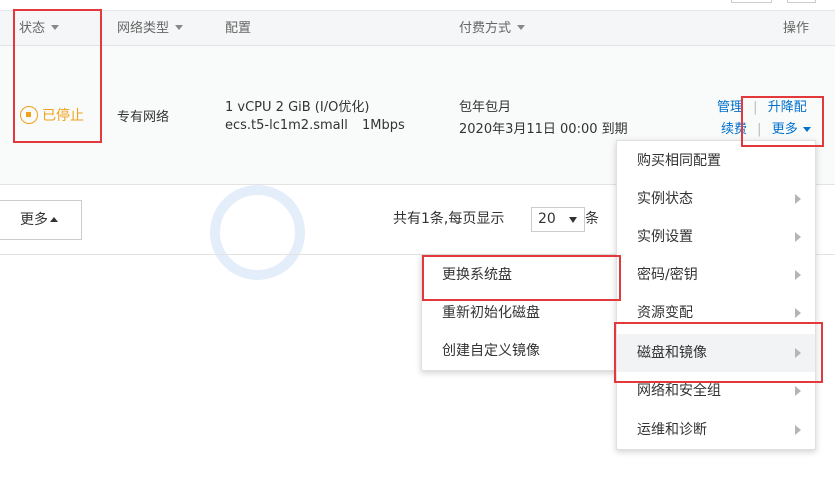 The height and width of the screenshot is (504, 835). I want to click on billing-type: 包年包月, so click(485, 107).